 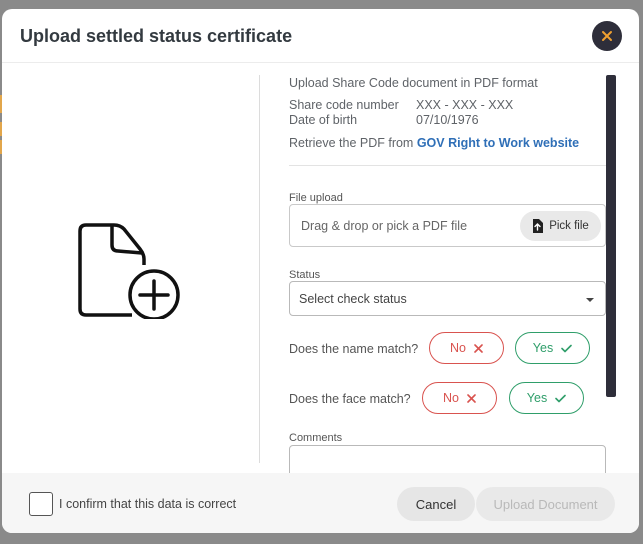 I want to click on upload-instruction: Upload Share Code document in PDF format, so click(x=413, y=83).